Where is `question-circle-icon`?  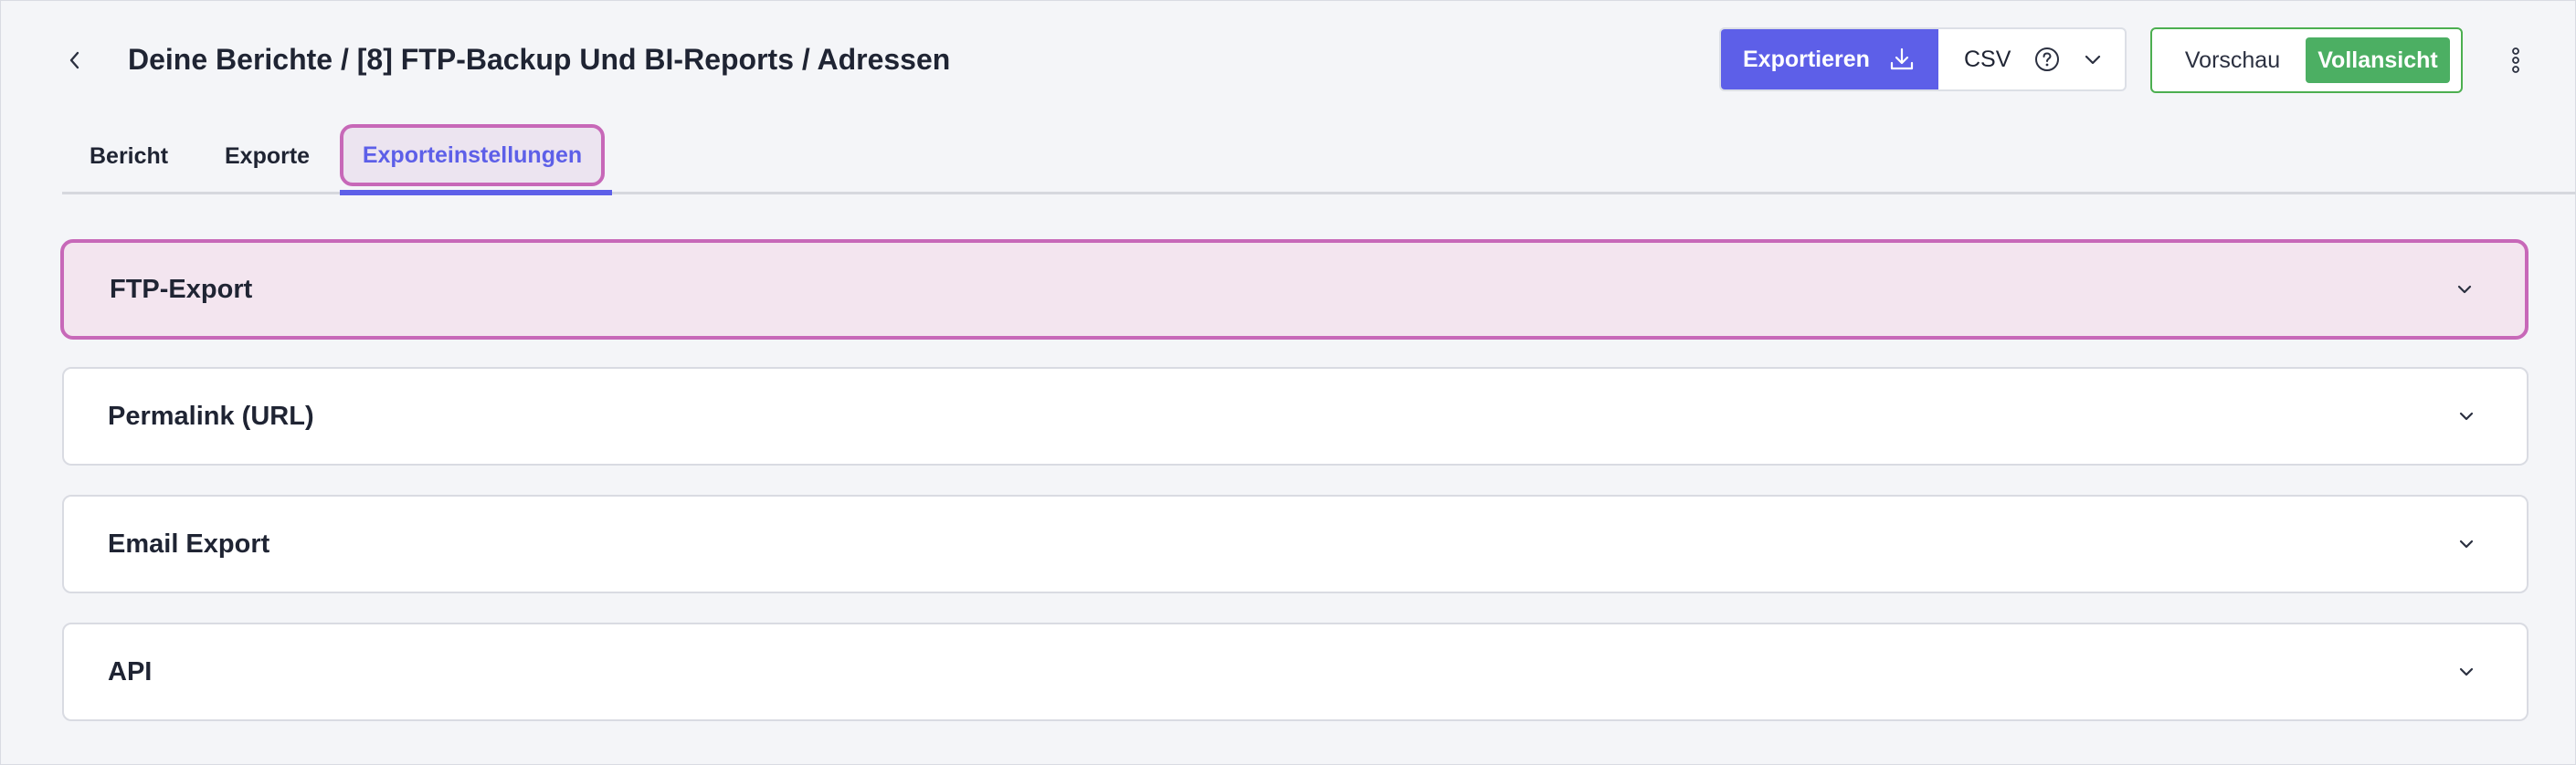
question-circle-icon is located at coordinates (2047, 59).